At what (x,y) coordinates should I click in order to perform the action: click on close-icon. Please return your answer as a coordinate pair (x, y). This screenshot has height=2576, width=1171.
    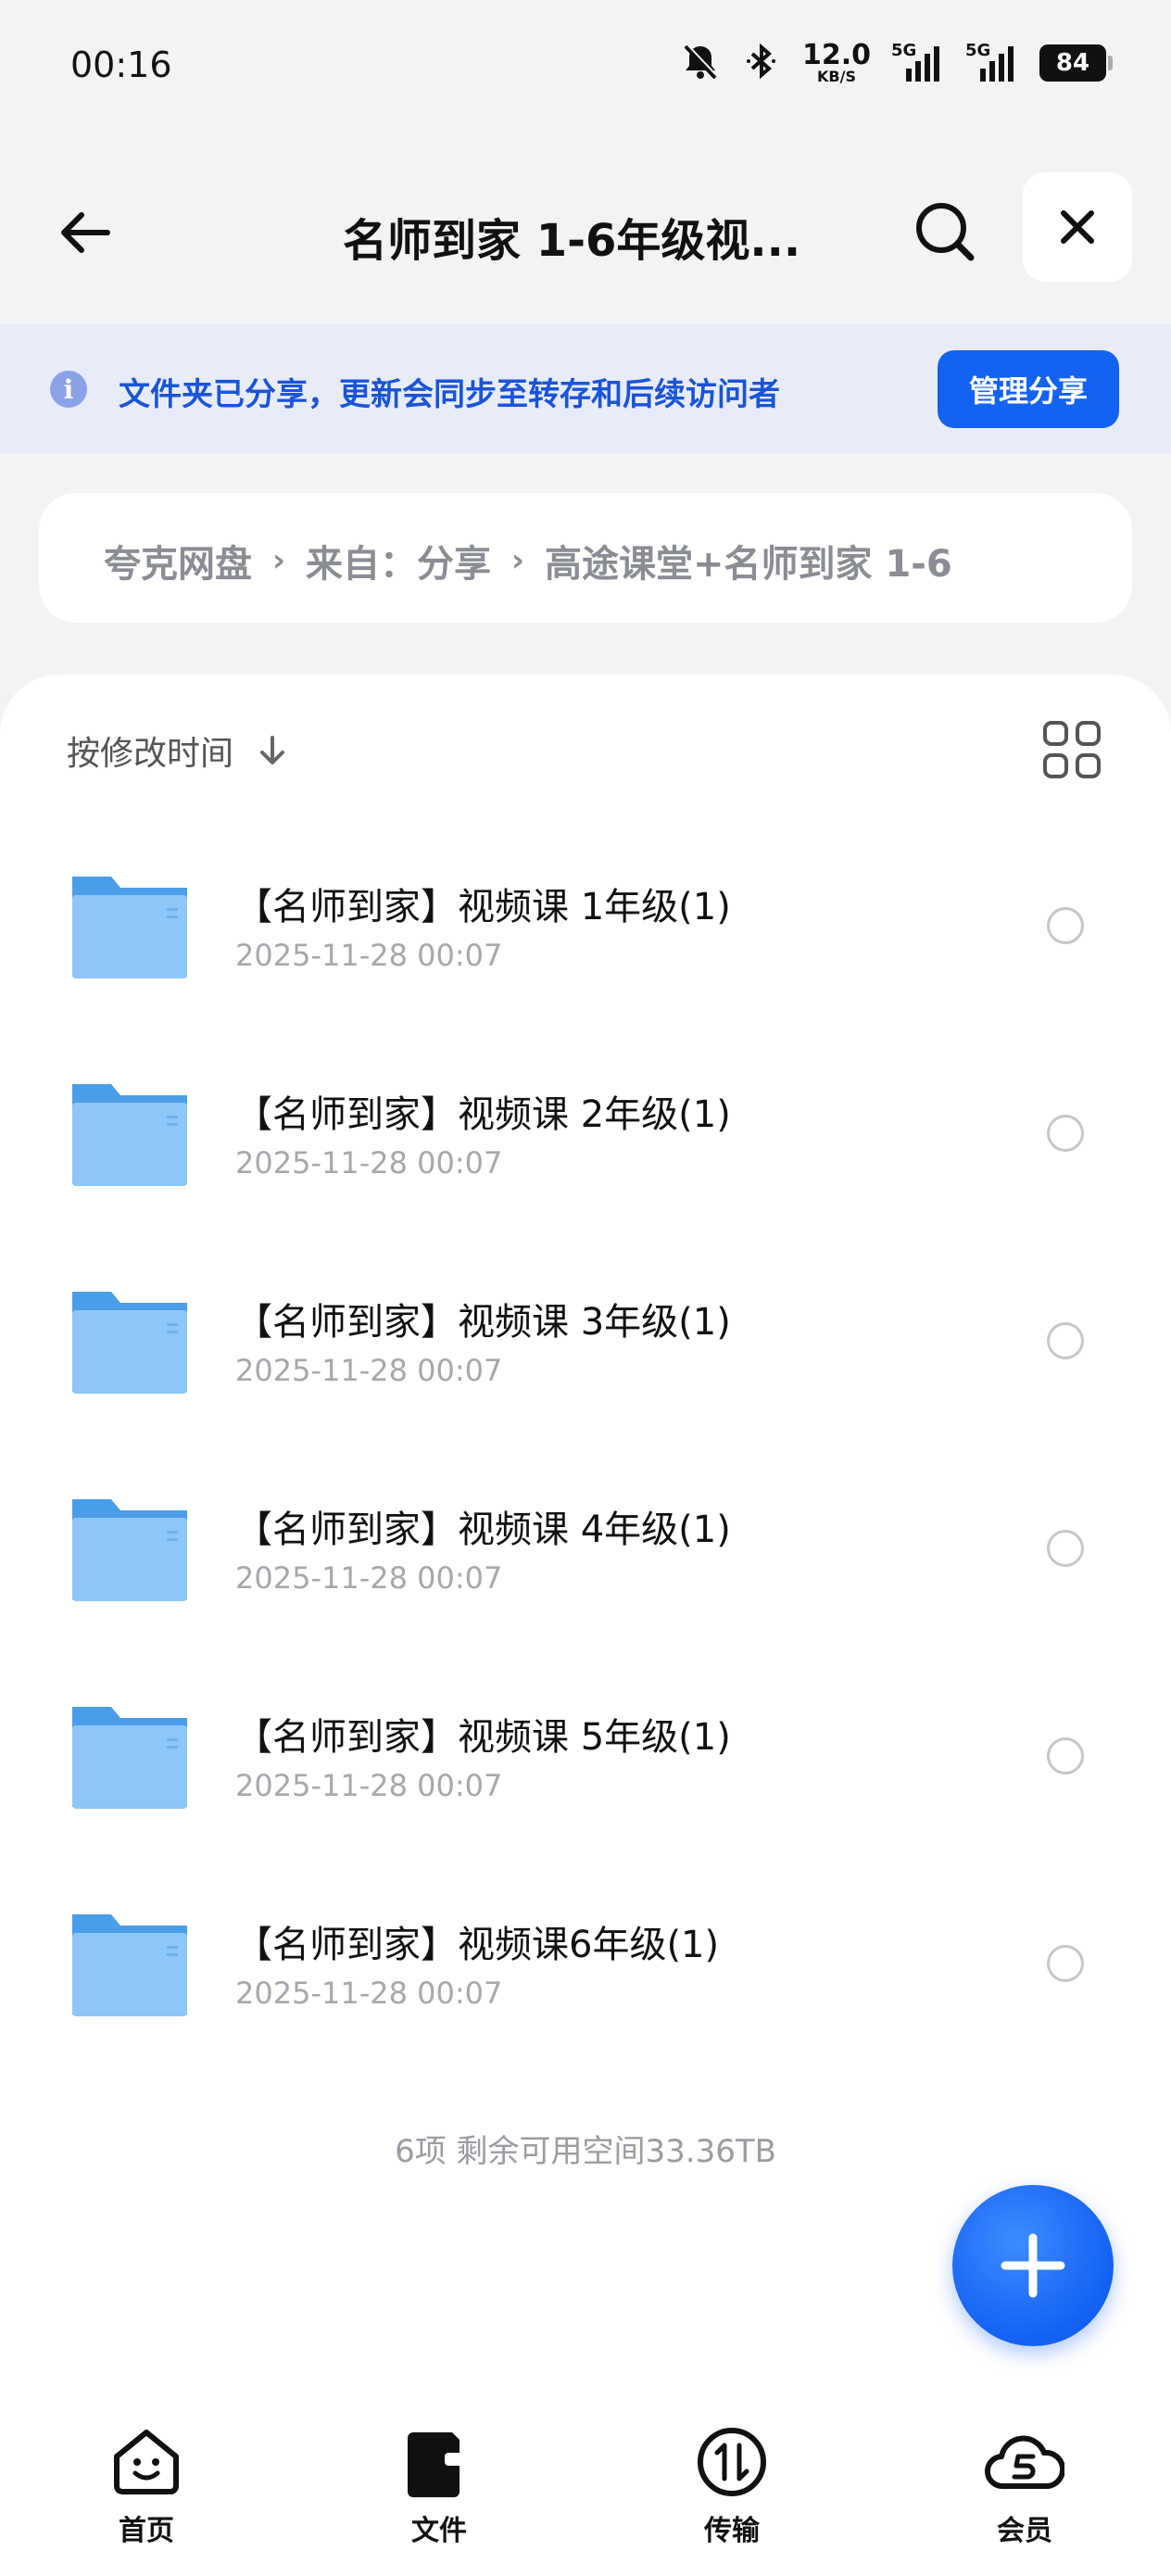
    Looking at the image, I should click on (1078, 227).